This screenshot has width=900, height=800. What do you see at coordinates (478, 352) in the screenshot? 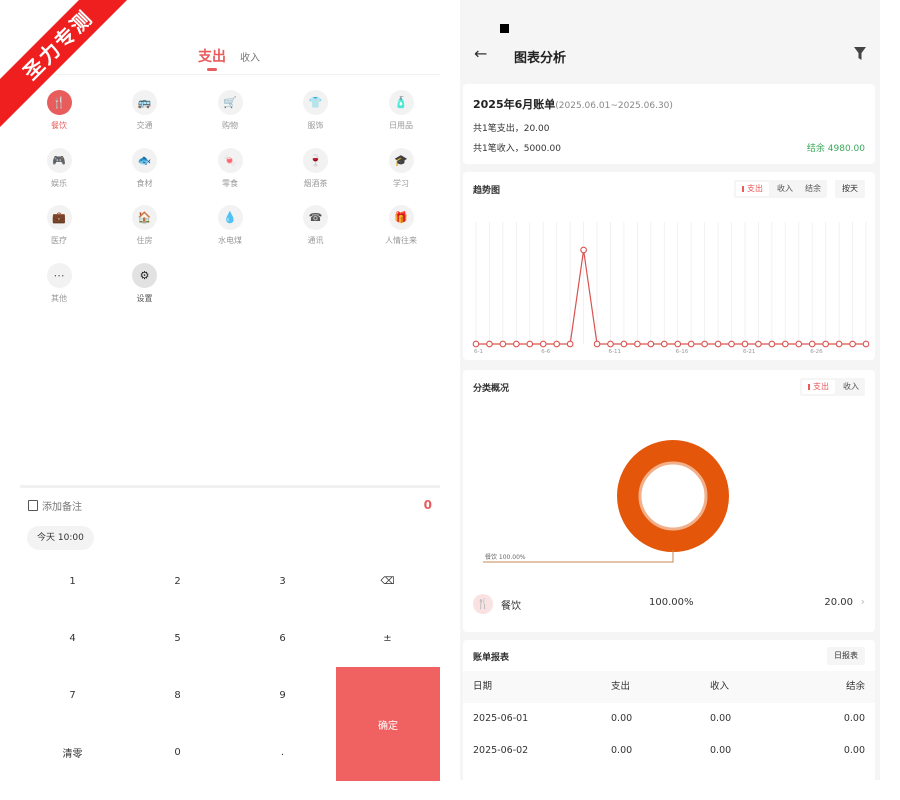
I see `x-tick-label: 6-1` at bounding box center [478, 352].